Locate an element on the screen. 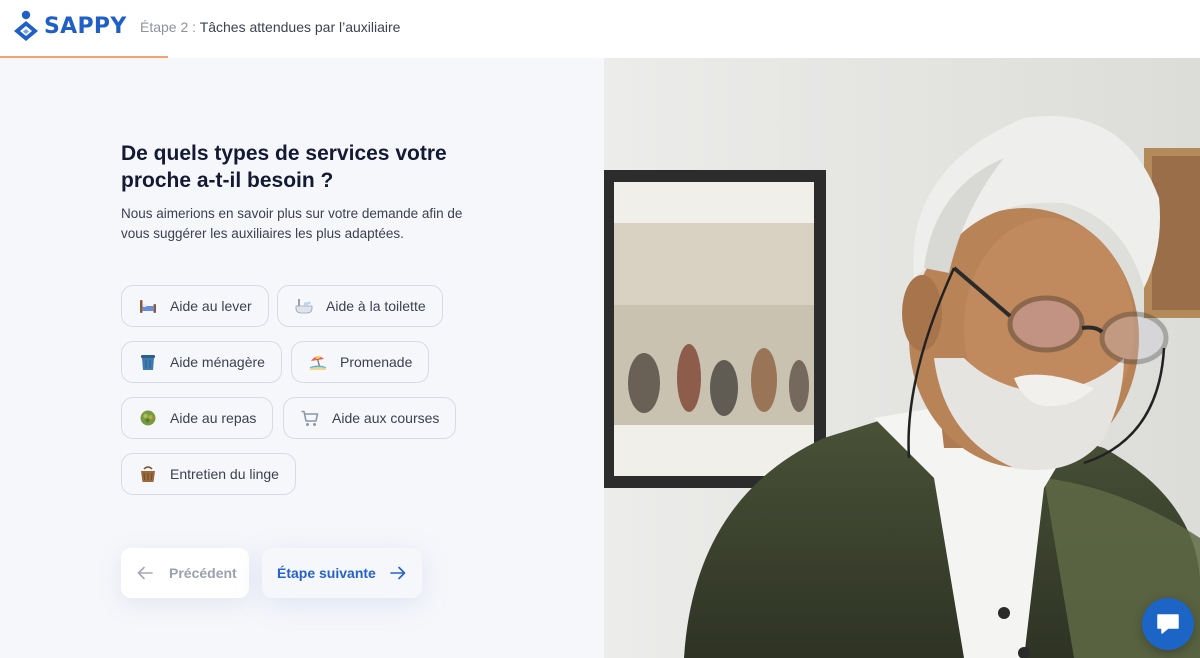  chat-button is located at coordinates (1168, 624).